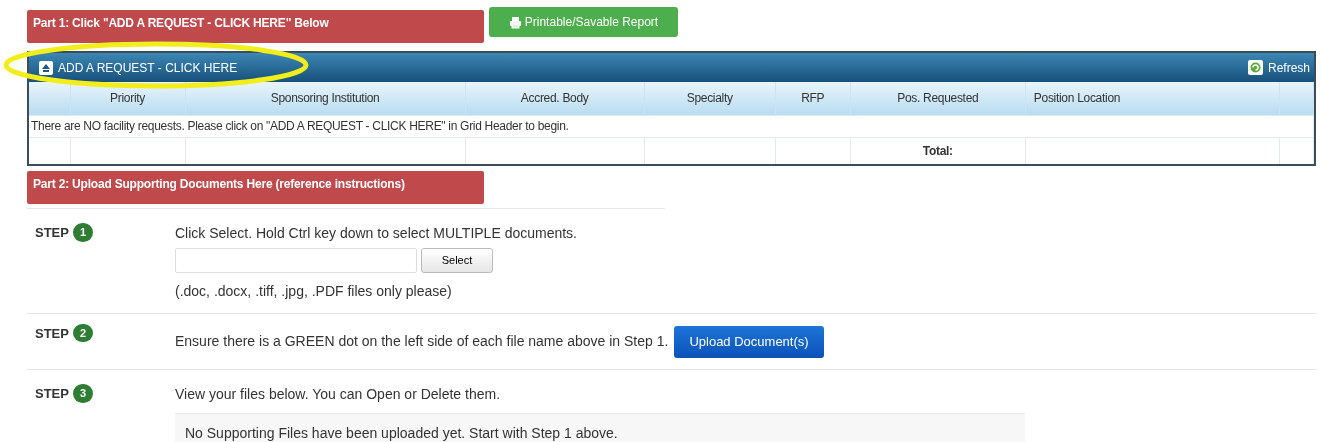 The height and width of the screenshot is (442, 1321). I want to click on file-type-note: (.doc, .docx, .tiff, .jpg, .PDF files only please), so click(314, 291).